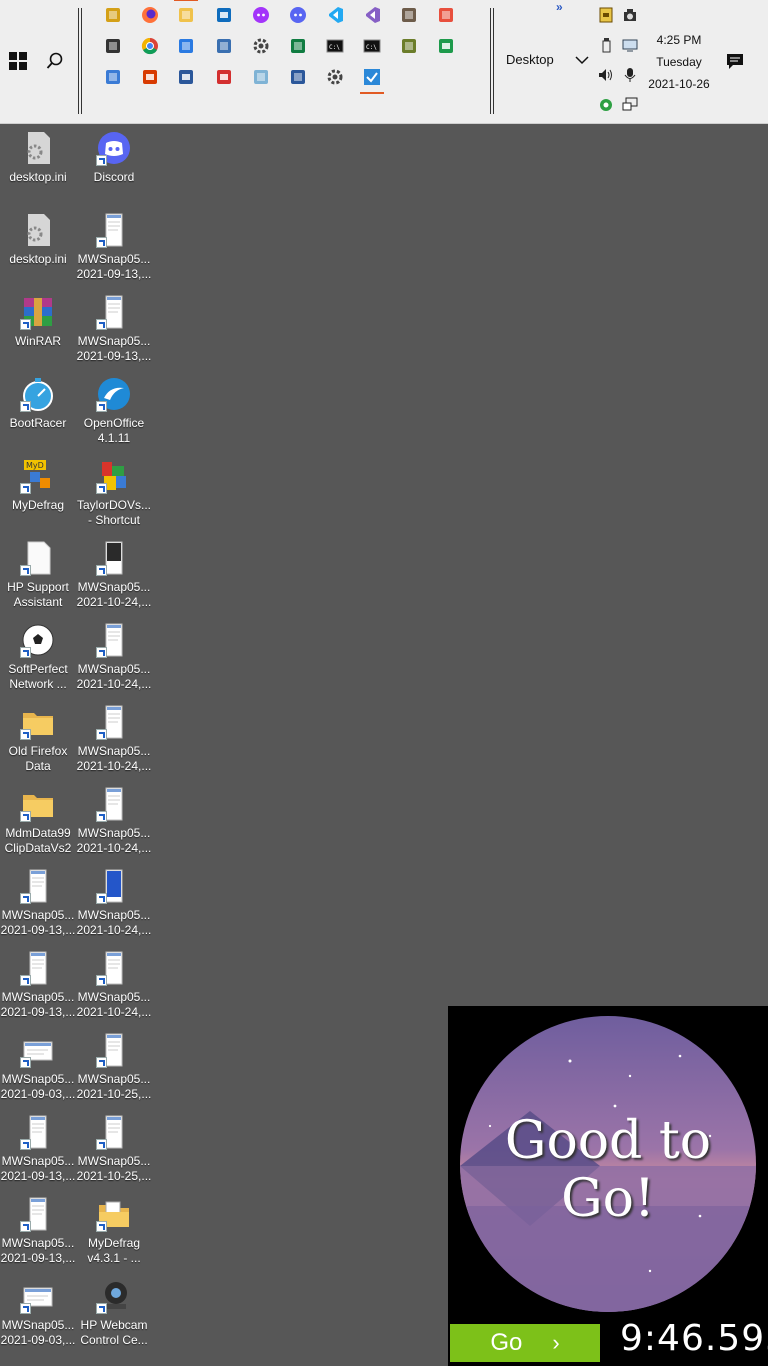 This screenshot has width=768, height=1366. What do you see at coordinates (446, 46) in the screenshot?
I see `excel-icon` at bounding box center [446, 46].